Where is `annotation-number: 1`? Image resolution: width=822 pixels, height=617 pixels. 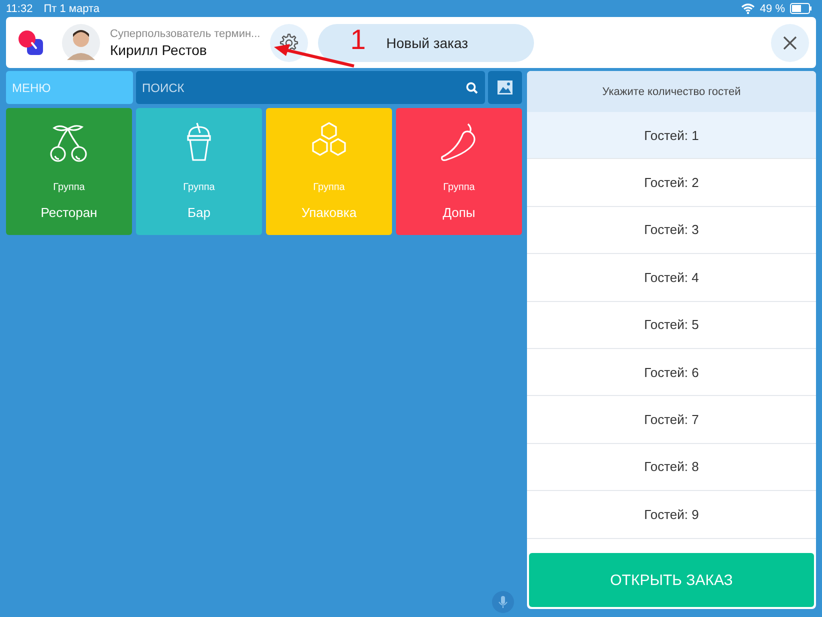
annotation-number: 1 is located at coordinates (358, 40).